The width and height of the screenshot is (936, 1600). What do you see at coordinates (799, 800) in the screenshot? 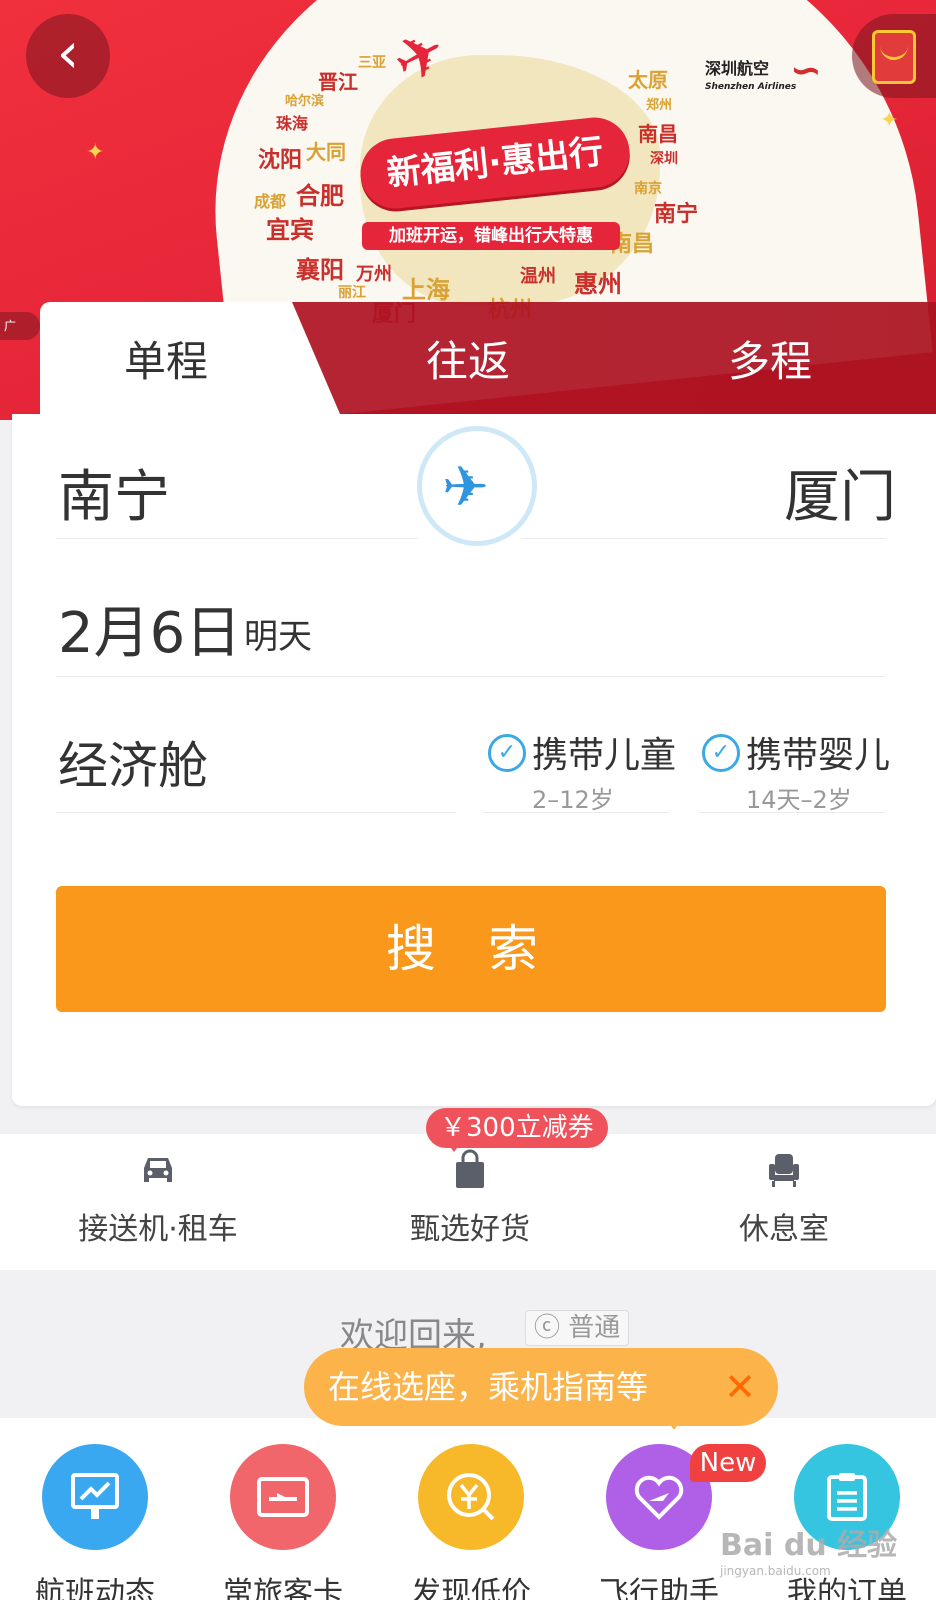
I see `infant-age-range: 14天–2岁` at bounding box center [799, 800].